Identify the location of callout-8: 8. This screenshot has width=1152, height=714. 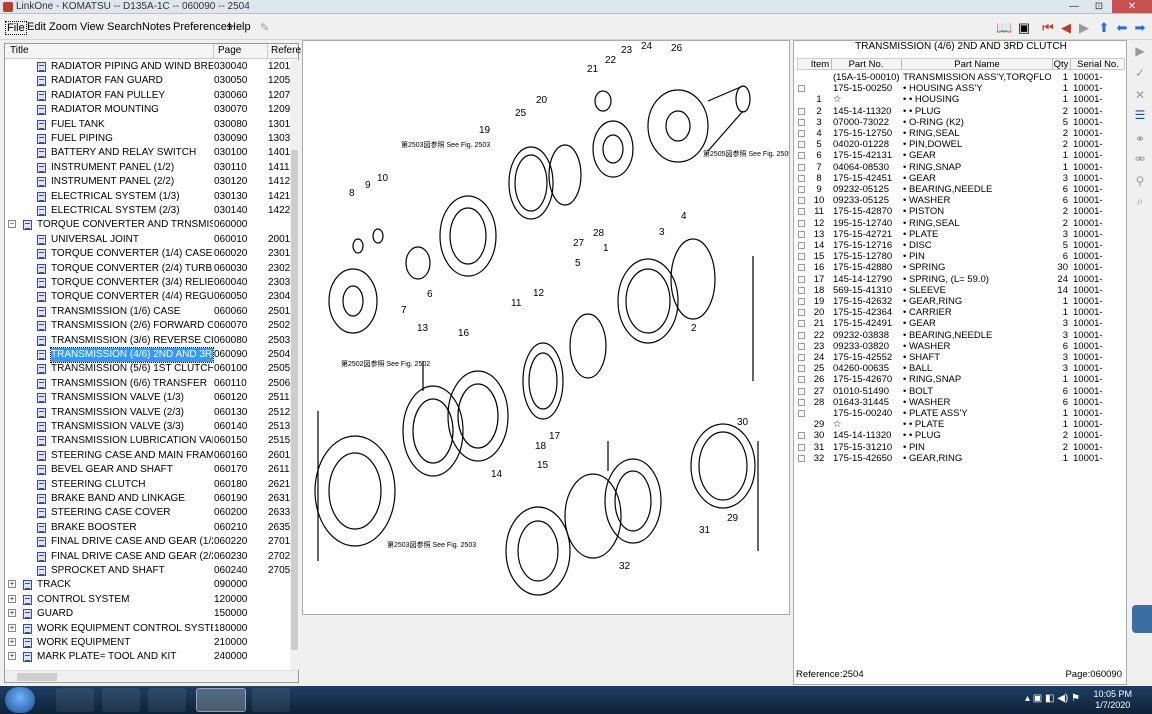
(352, 193).